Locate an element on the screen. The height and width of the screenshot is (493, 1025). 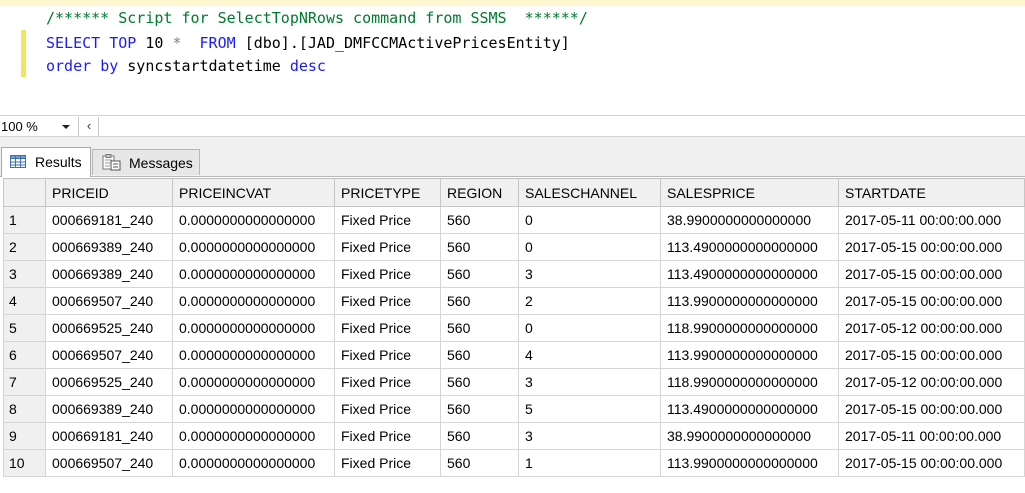
column-header-pricetype: PRICETYPE is located at coordinates (387, 192).